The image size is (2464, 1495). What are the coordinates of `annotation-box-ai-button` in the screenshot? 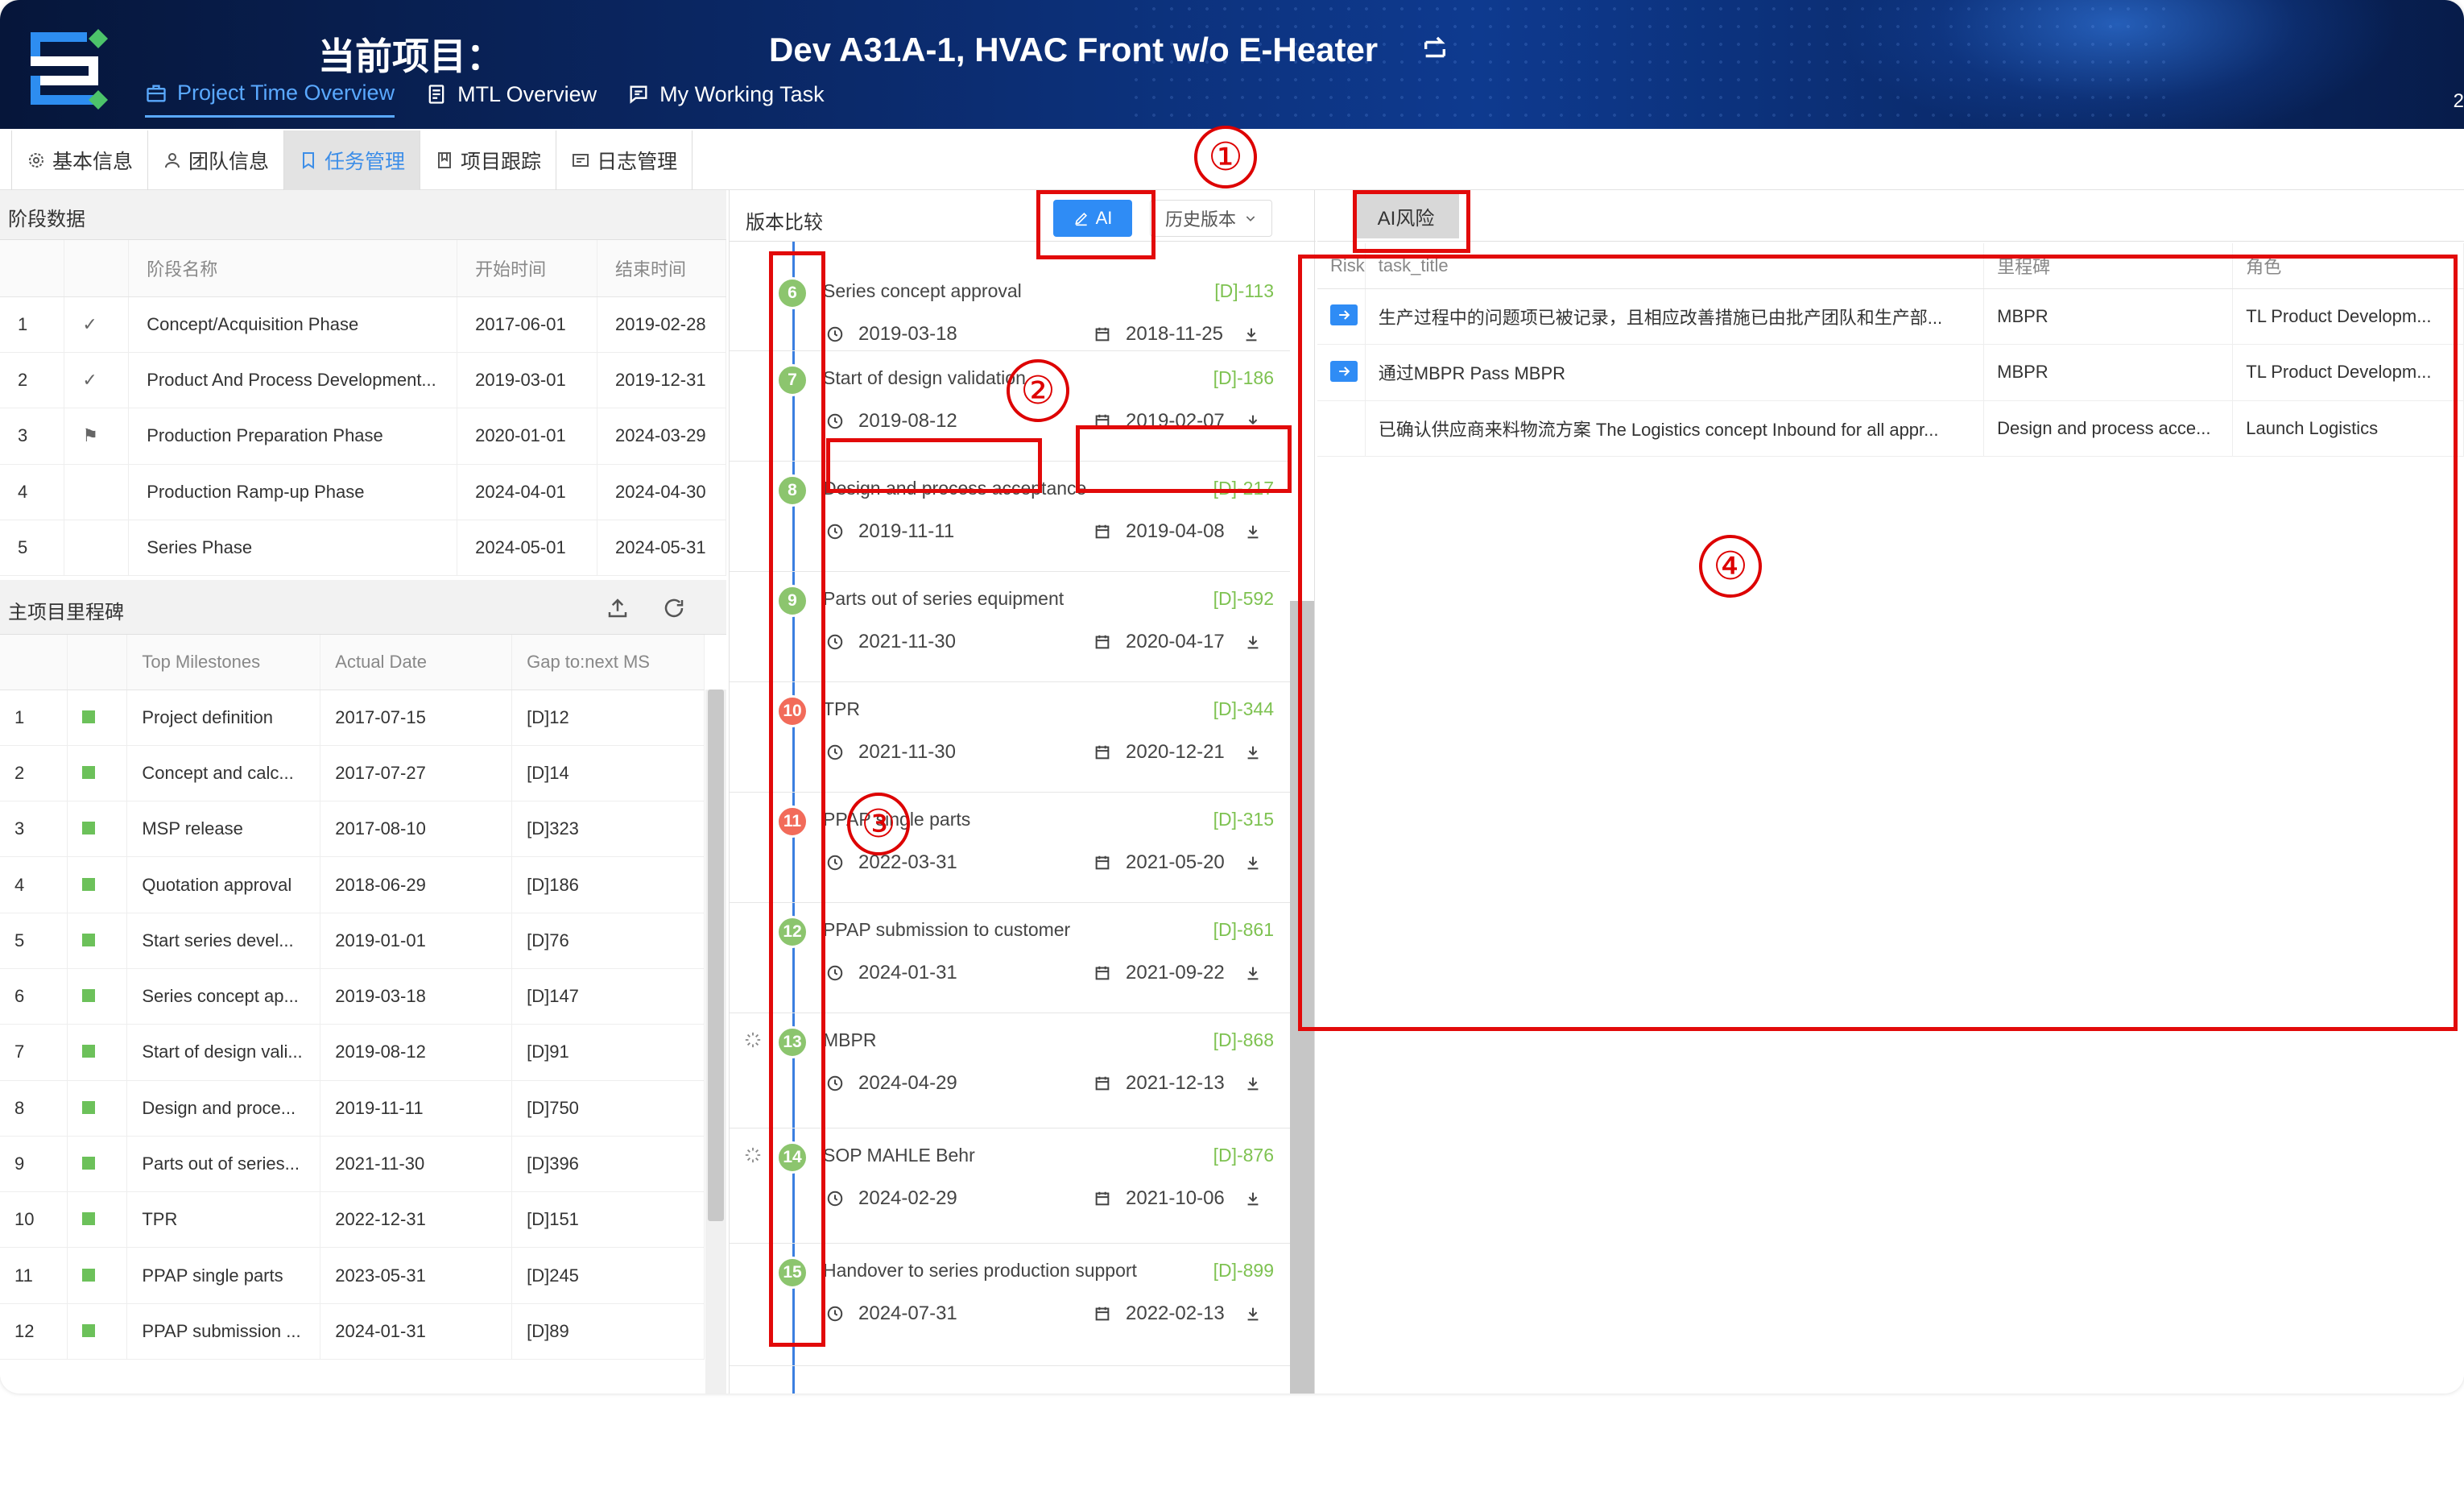 It's located at (1096, 224).